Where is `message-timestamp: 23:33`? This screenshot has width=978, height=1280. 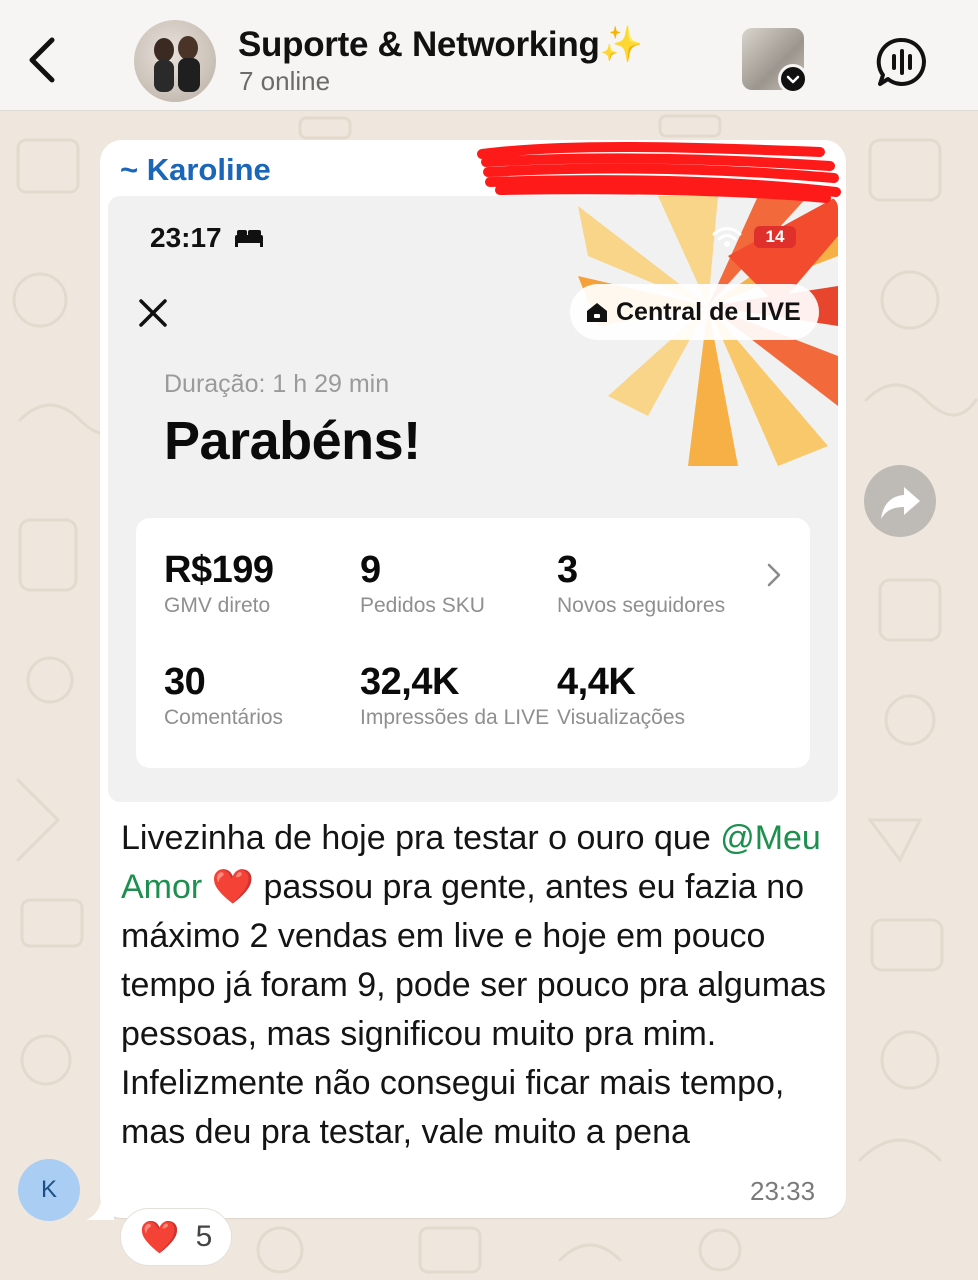
message-timestamp: 23:33 is located at coordinates (783, 1191).